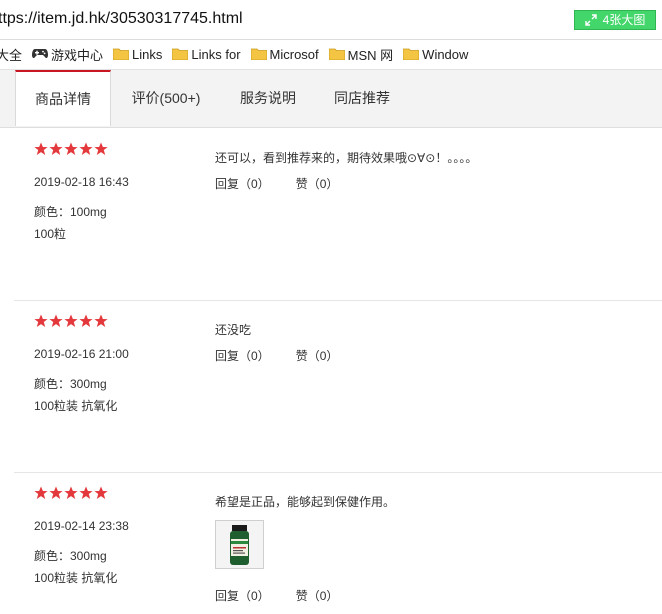 The height and width of the screenshot is (614, 662). I want to click on bookmark-label: MSN 网, so click(370, 55).